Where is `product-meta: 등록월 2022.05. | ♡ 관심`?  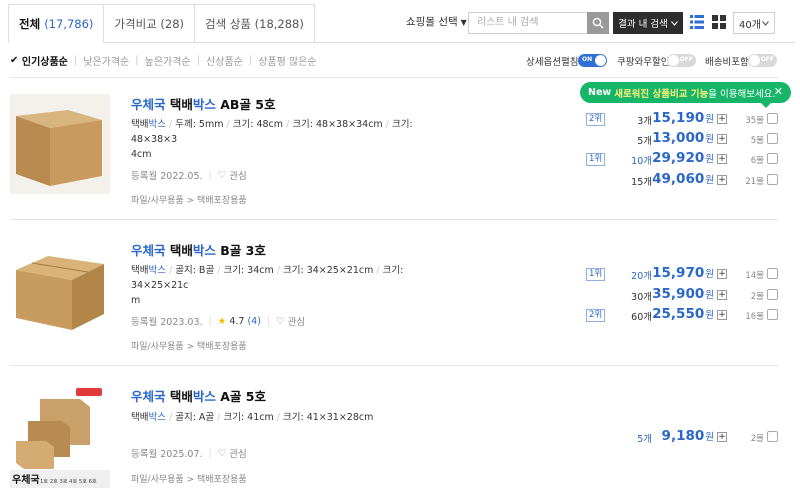 product-meta: 등록월 2022.05. | ♡ 관심 is located at coordinates (189, 176).